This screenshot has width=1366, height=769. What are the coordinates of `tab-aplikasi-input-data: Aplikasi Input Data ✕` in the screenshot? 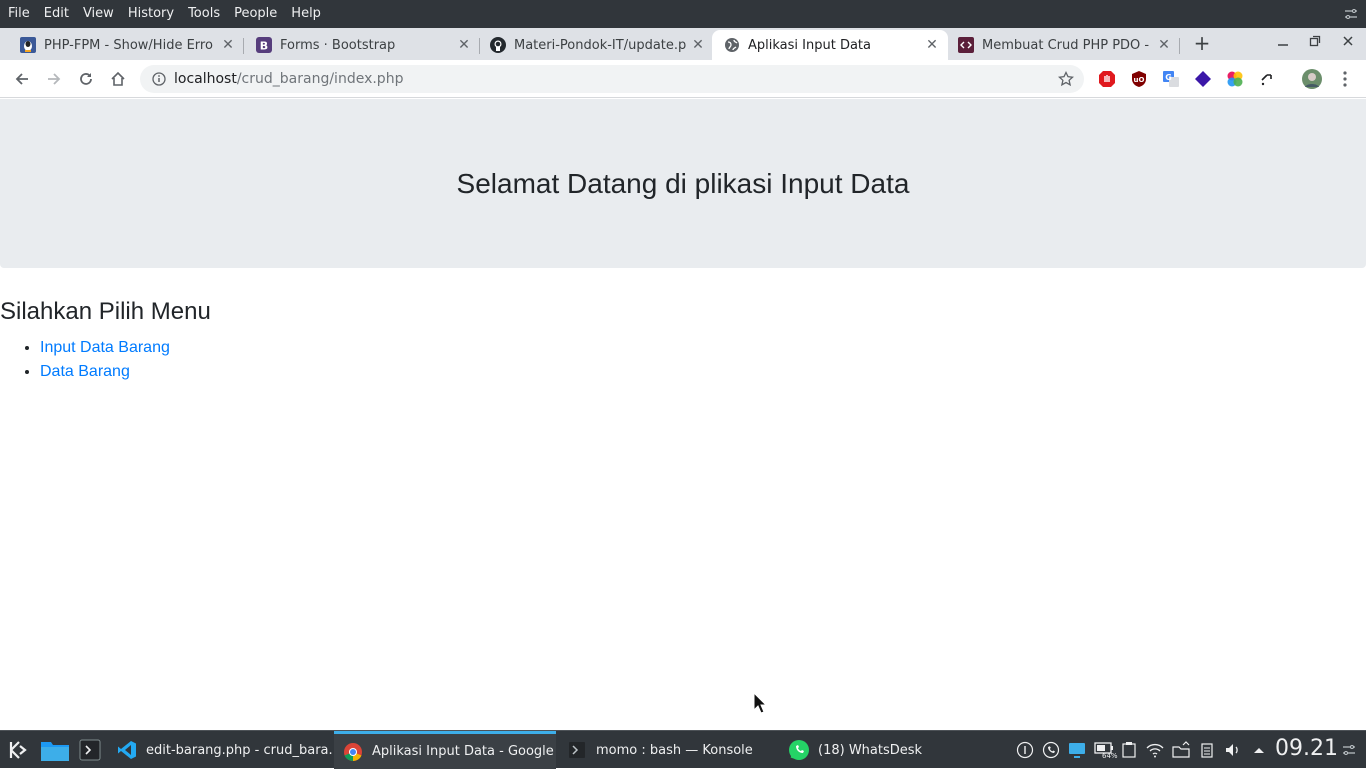 It's located at (830, 45).